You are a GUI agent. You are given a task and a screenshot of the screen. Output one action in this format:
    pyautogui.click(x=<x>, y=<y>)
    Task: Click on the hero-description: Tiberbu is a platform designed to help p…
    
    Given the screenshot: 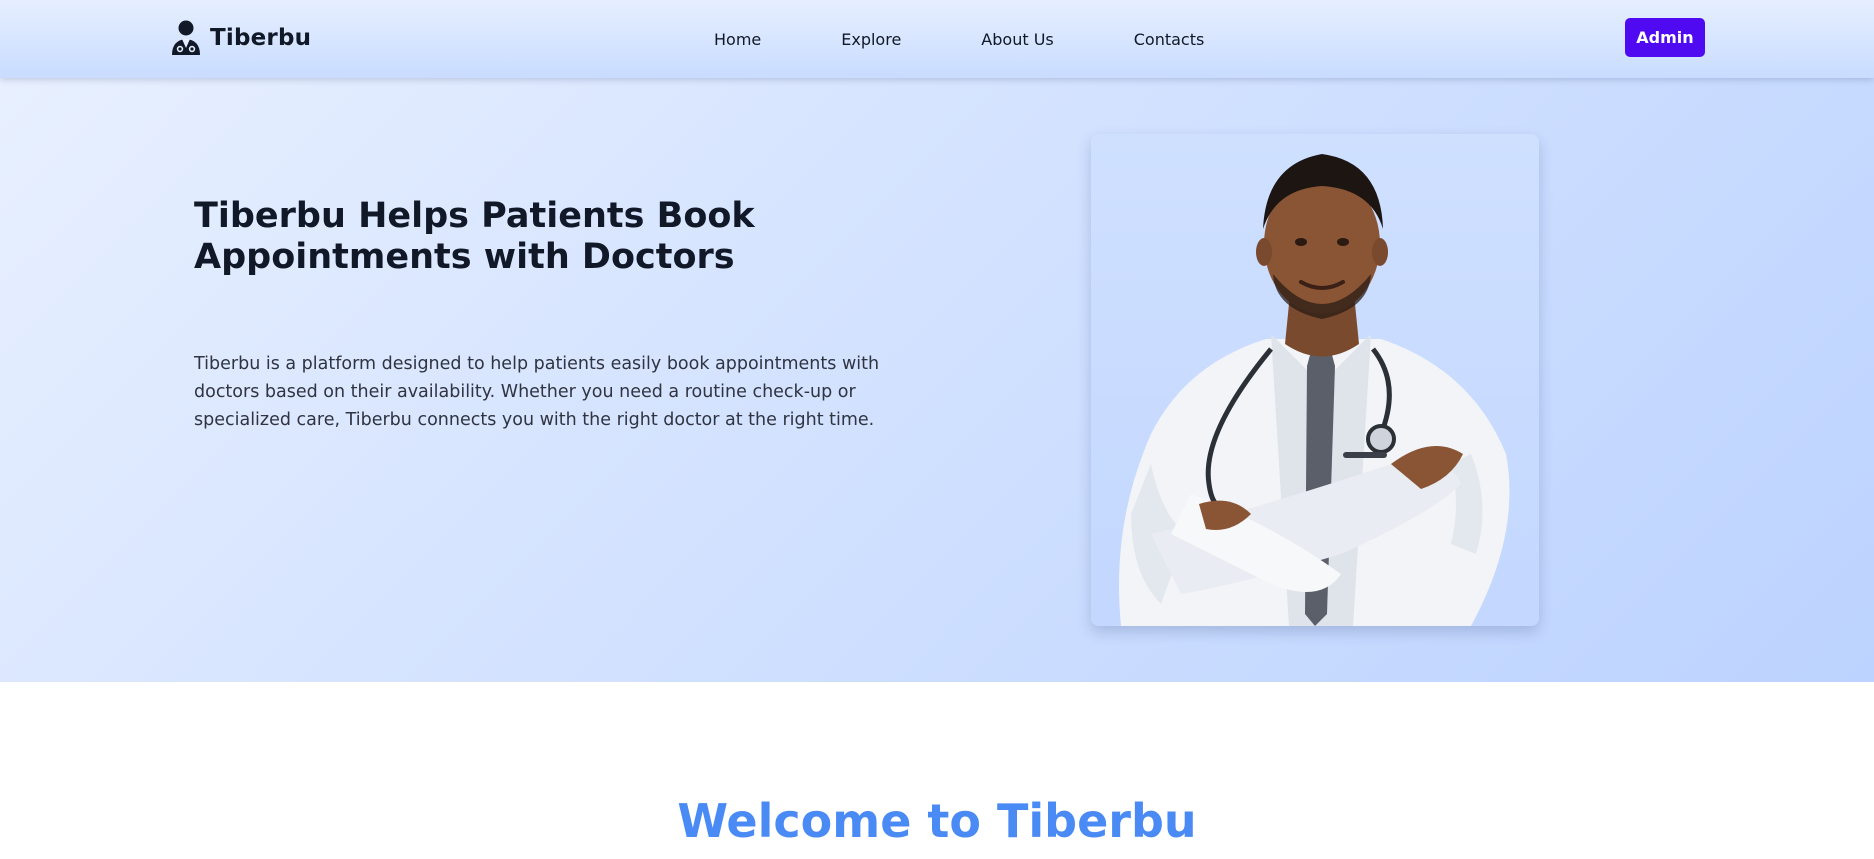 What is the action you would take?
    pyautogui.click(x=537, y=392)
    